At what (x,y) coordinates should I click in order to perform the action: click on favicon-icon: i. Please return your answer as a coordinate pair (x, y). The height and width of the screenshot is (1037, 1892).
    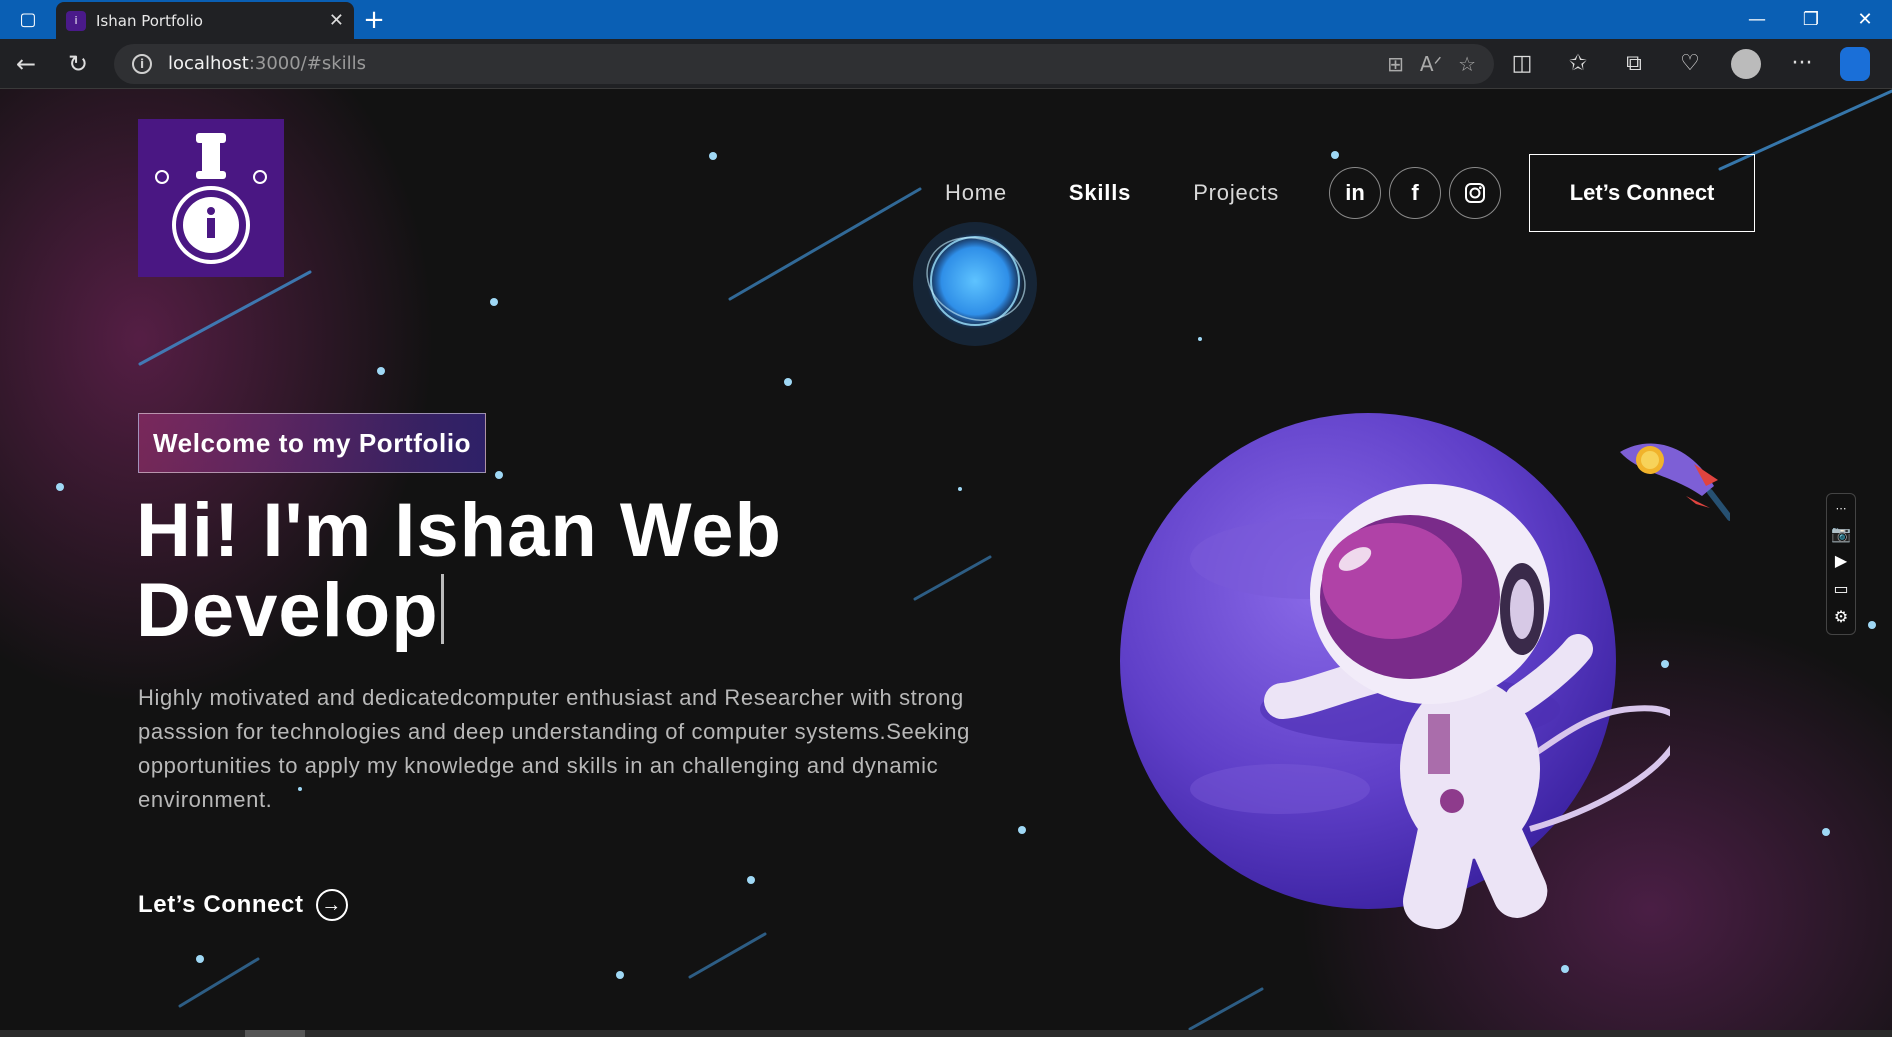
    Looking at the image, I should click on (76, 20).